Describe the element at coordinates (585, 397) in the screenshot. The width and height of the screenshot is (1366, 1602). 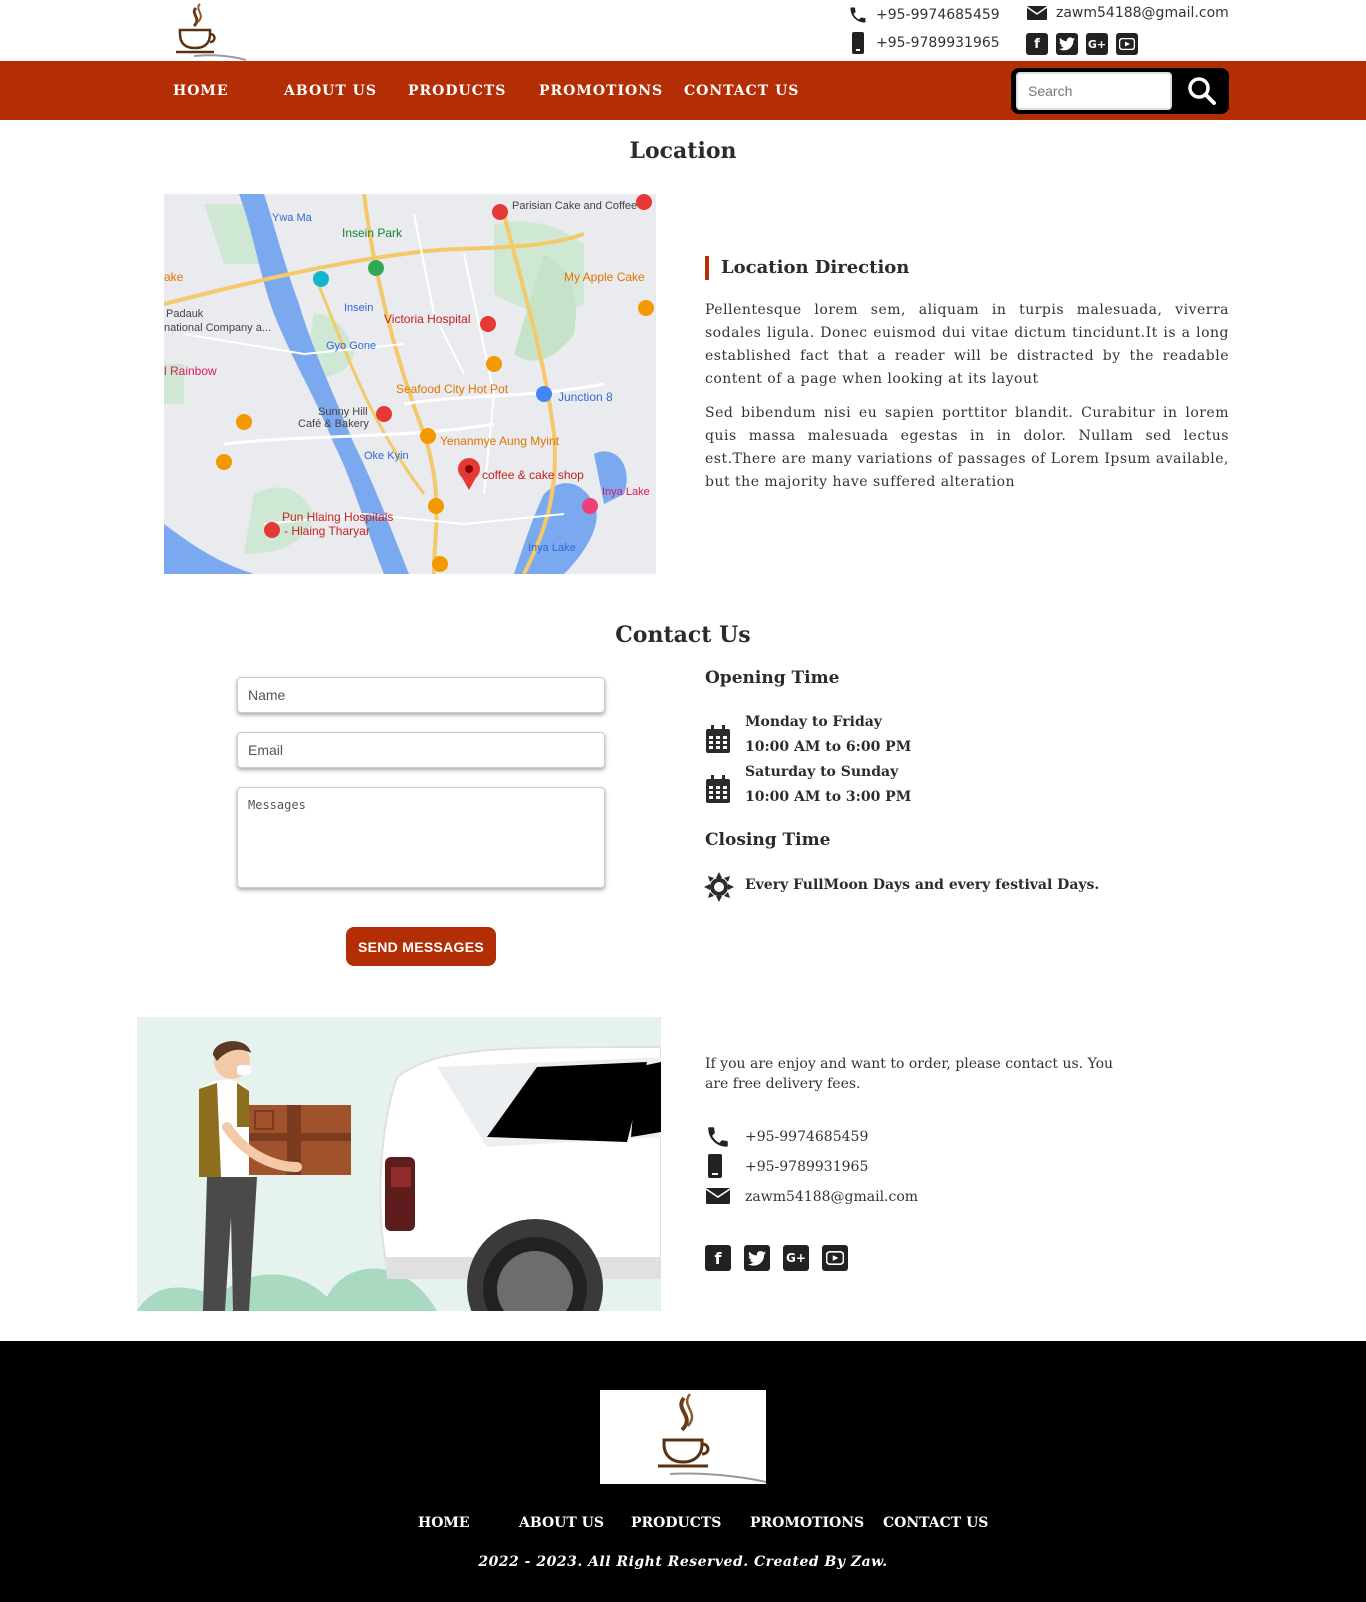
I see `map-label-junction8: Junction 8` at that location.